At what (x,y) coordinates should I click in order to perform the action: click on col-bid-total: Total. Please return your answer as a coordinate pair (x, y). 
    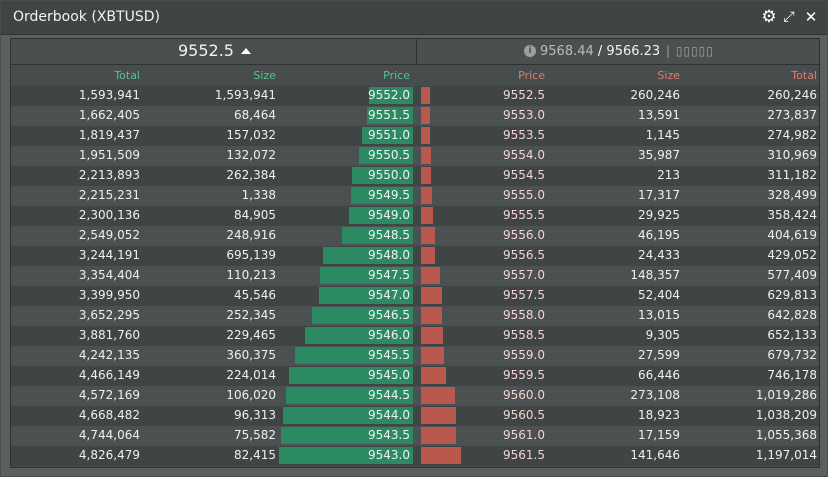
    Looking at the image, I should click on (127, 75).